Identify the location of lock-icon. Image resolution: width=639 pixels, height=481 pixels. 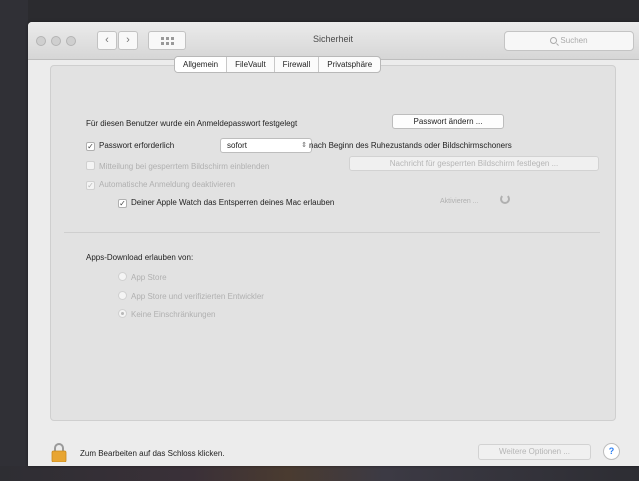
(59, 452).